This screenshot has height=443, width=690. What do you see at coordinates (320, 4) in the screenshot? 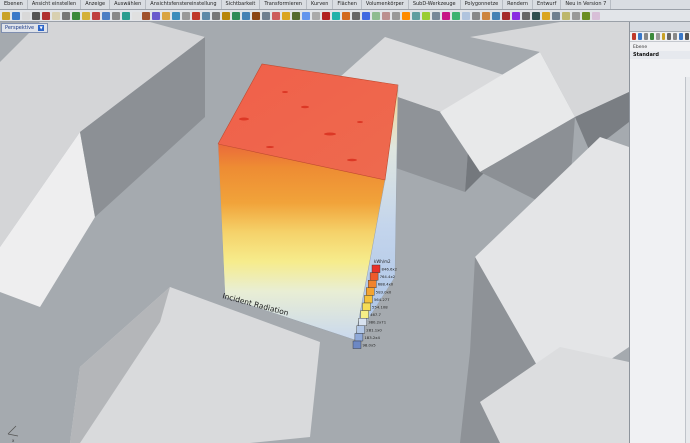
I see `ribbon-tab: Kurven` at bounding box center [320, 4].